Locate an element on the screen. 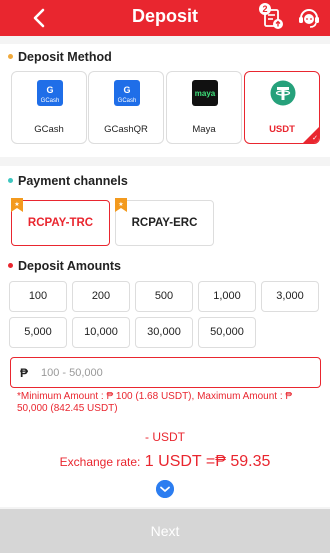  amount-option: 100 is located at coordinates (38, 296).